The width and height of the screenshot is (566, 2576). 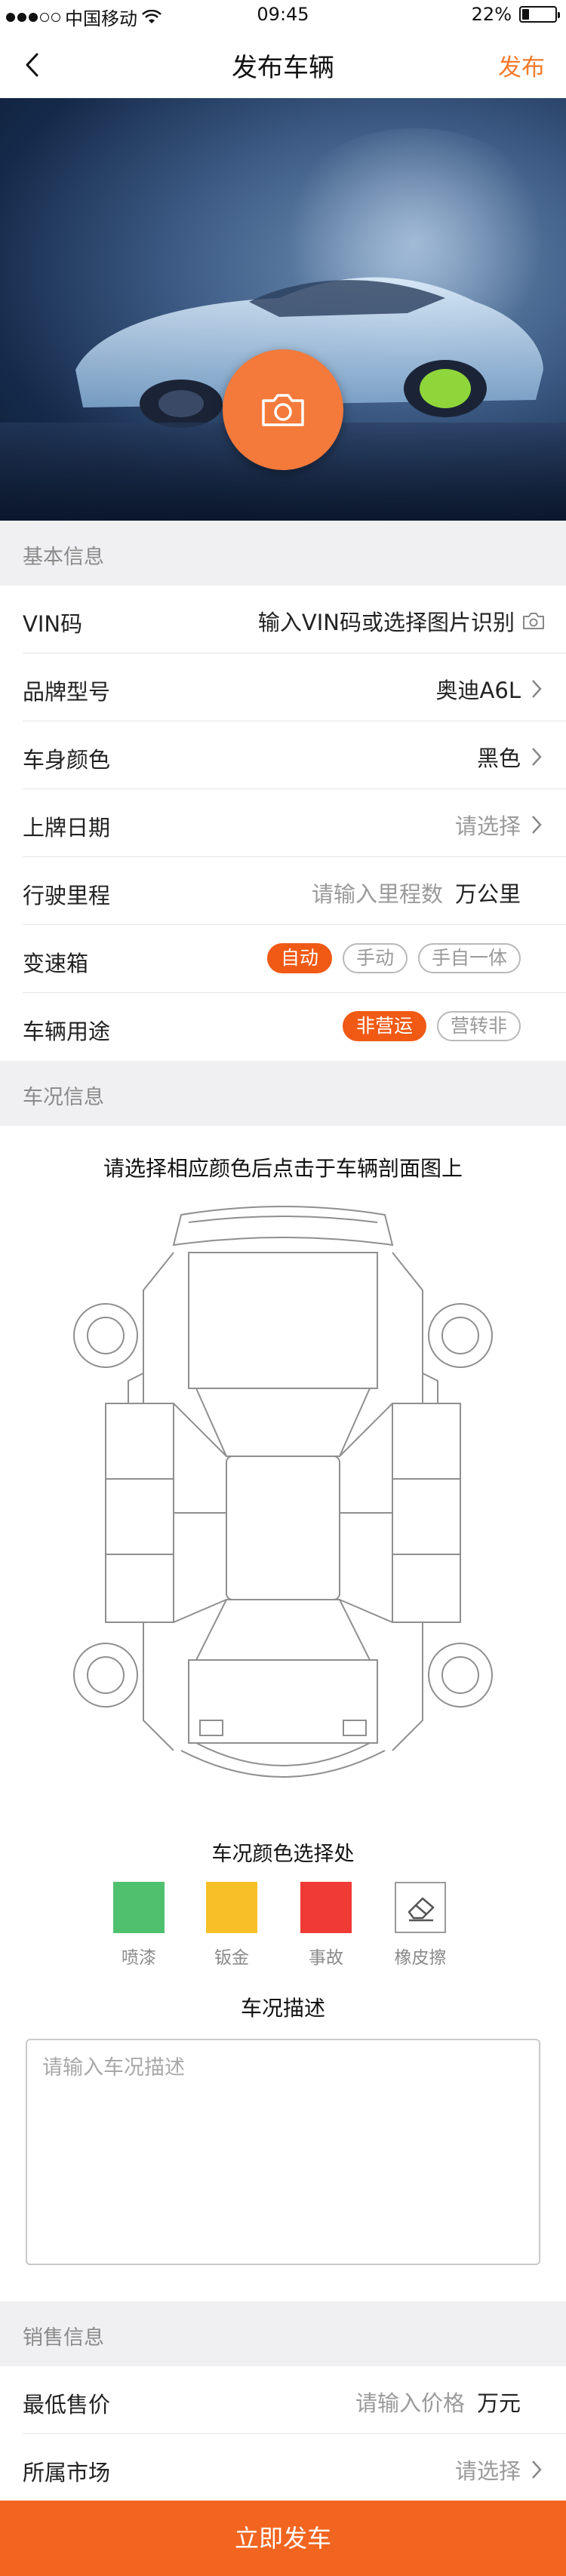 What do you see at coordinates (56, 963) in the screenshot?
I see `row-label: 变速箱` at bounding box center [56, 963].